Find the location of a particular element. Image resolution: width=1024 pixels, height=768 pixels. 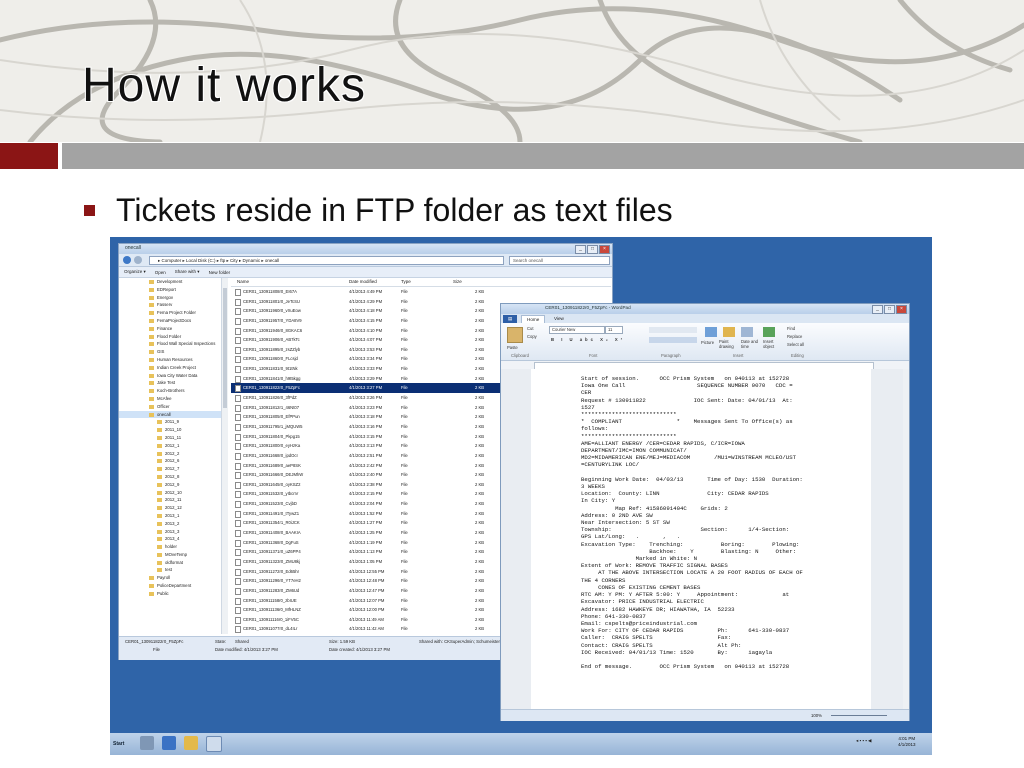

paste-icon is located at coordinates (515, 335).